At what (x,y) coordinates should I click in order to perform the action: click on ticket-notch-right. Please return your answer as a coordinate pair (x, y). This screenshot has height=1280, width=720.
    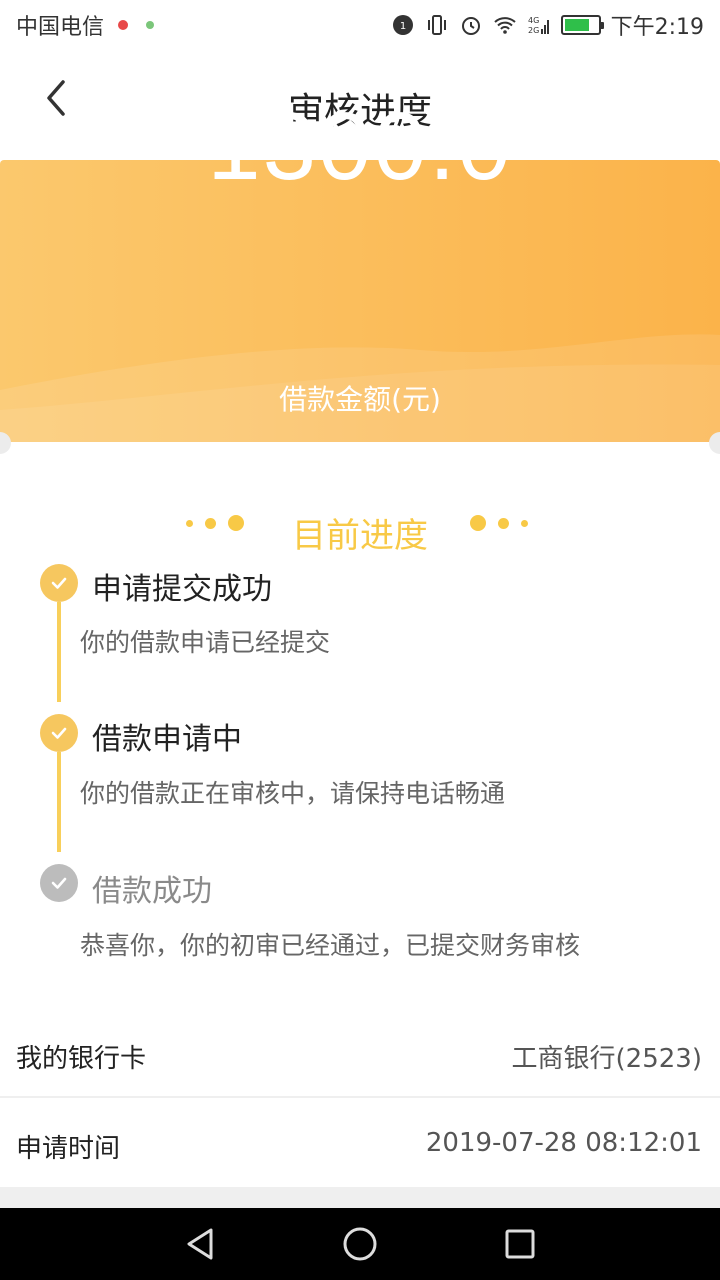
    Looking at the image, I should click on (714, 443).